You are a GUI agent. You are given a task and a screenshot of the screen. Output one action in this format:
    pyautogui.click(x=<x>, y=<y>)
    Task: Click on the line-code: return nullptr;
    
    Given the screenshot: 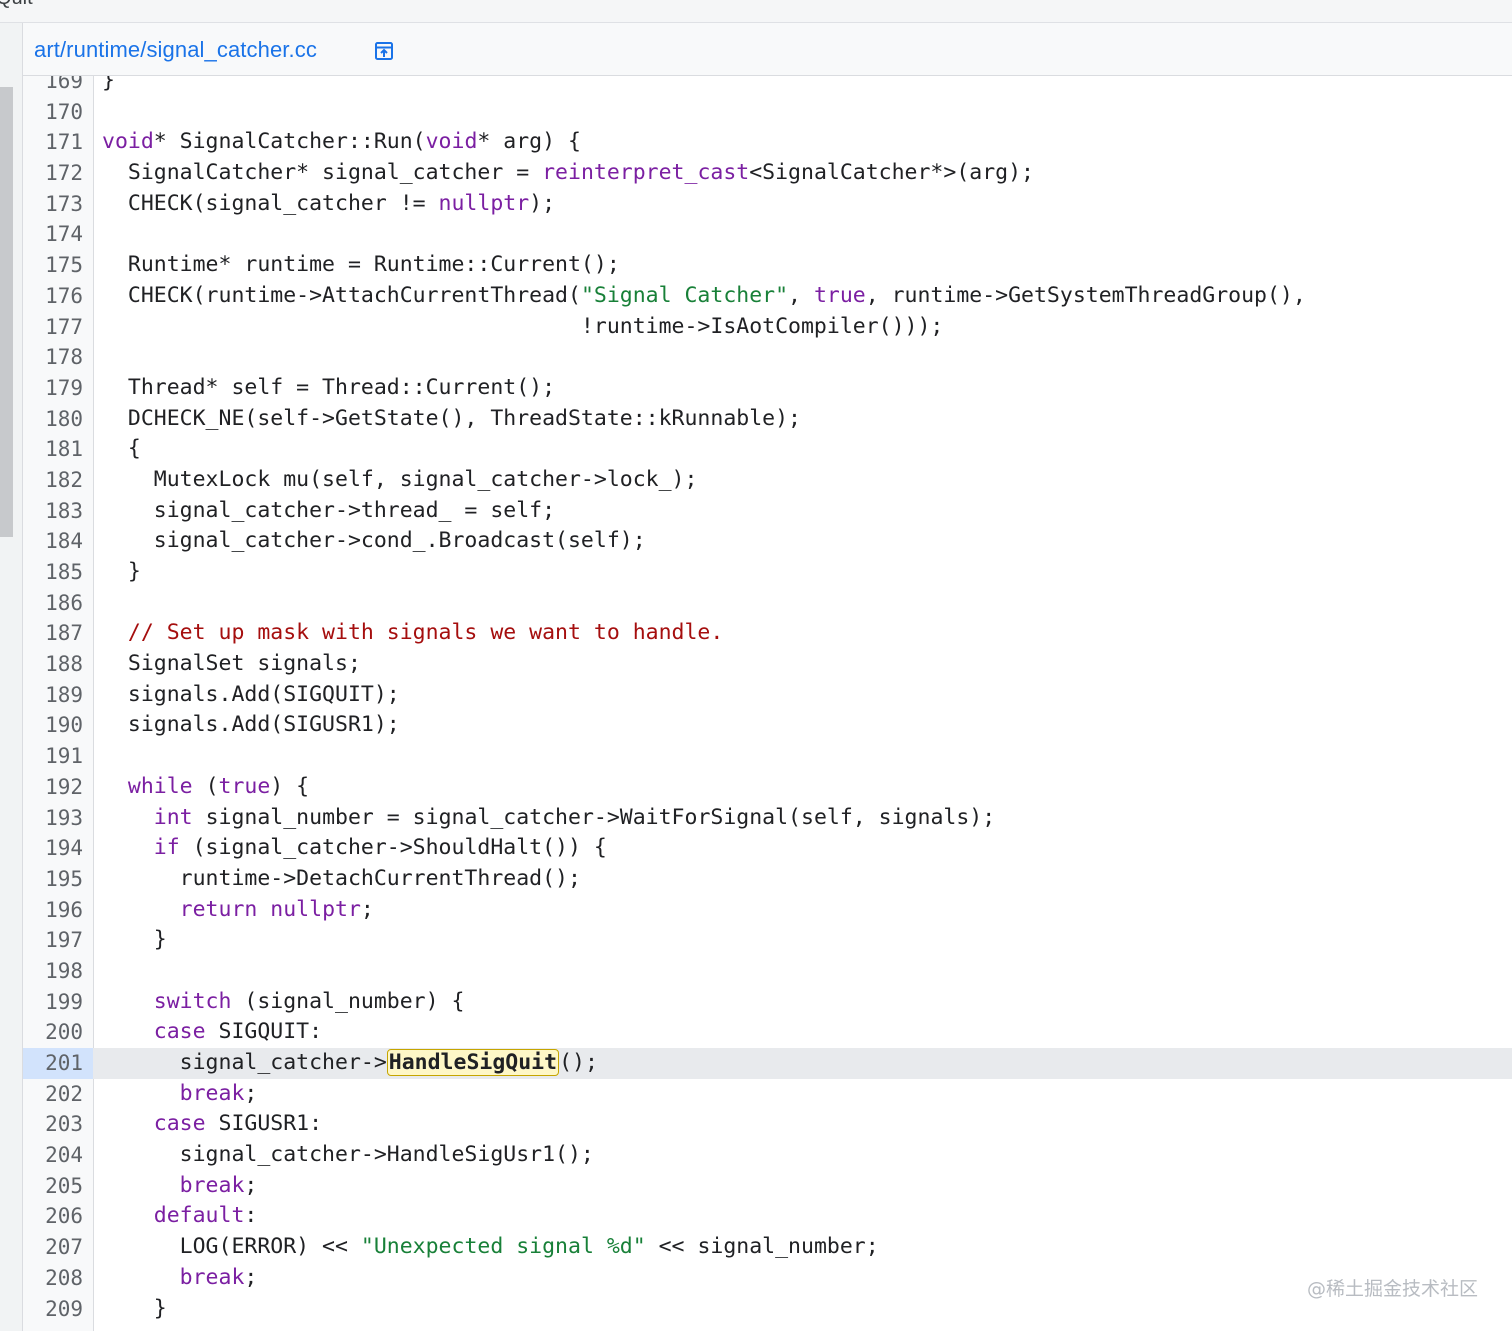 What is the action you would take?
    pyautogui.click(x=238, y=910)
    